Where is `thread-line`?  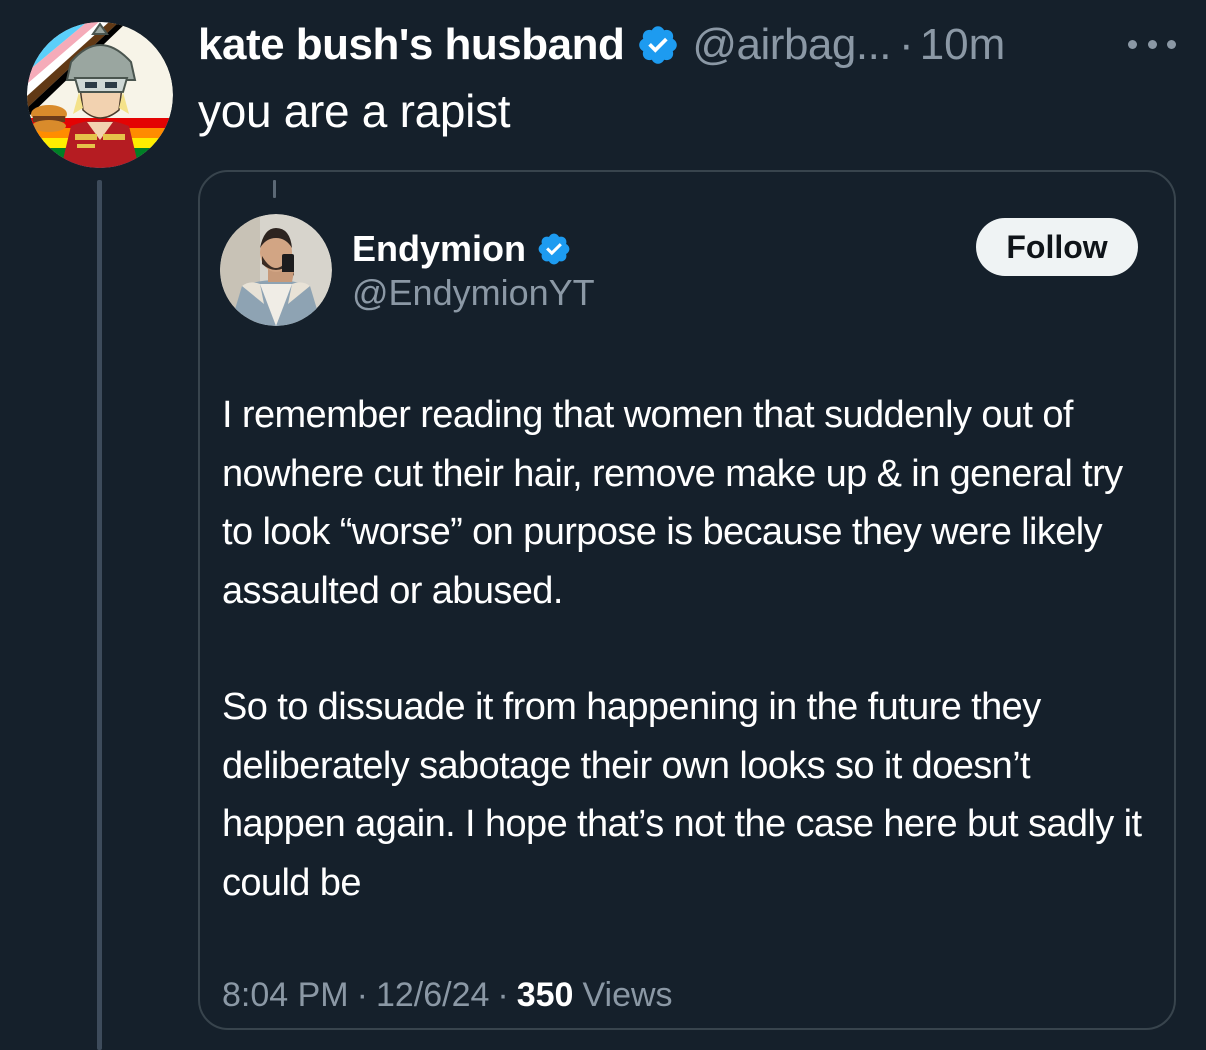 thread-line is located at coordinates (99, 615).